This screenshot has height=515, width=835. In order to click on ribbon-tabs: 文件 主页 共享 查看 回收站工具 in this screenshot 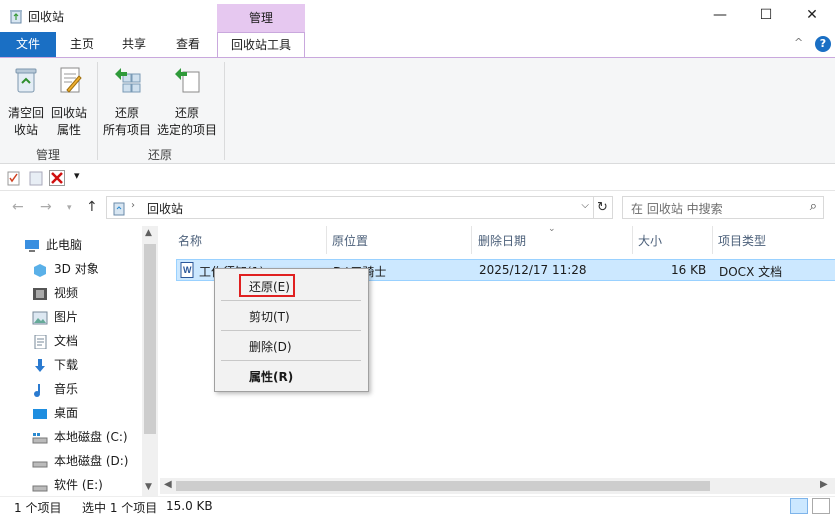, I will do `click(417, 45)`.